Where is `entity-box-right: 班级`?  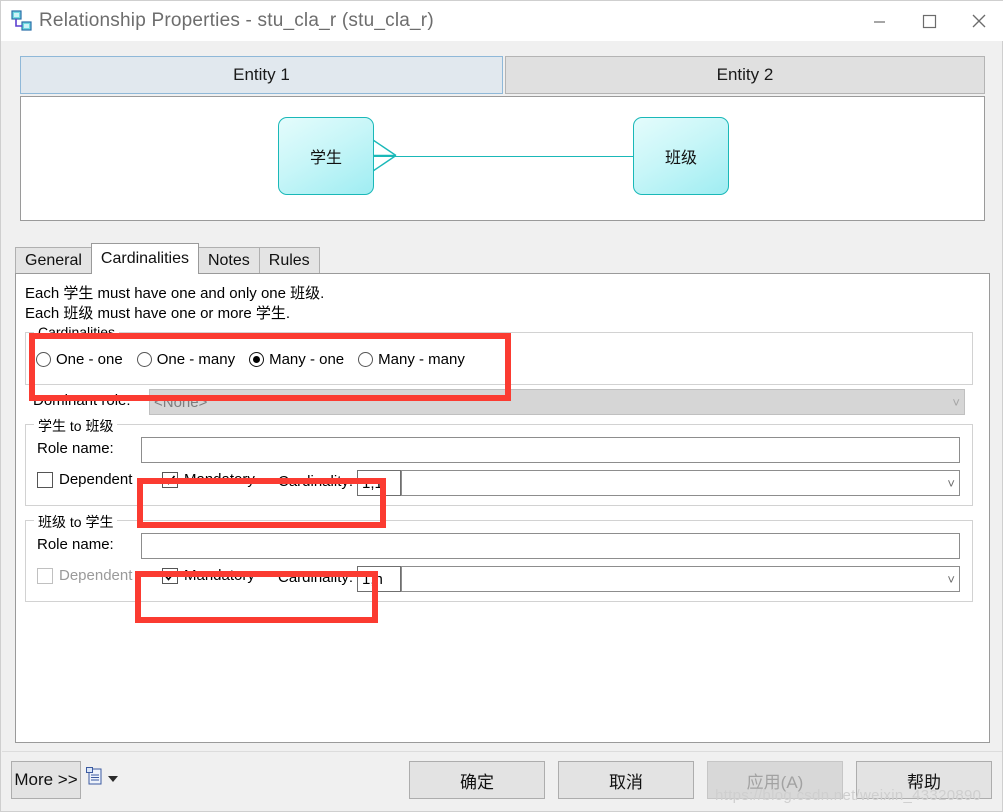 entity-box-right: 班级 is located at coordinates (681, 156).